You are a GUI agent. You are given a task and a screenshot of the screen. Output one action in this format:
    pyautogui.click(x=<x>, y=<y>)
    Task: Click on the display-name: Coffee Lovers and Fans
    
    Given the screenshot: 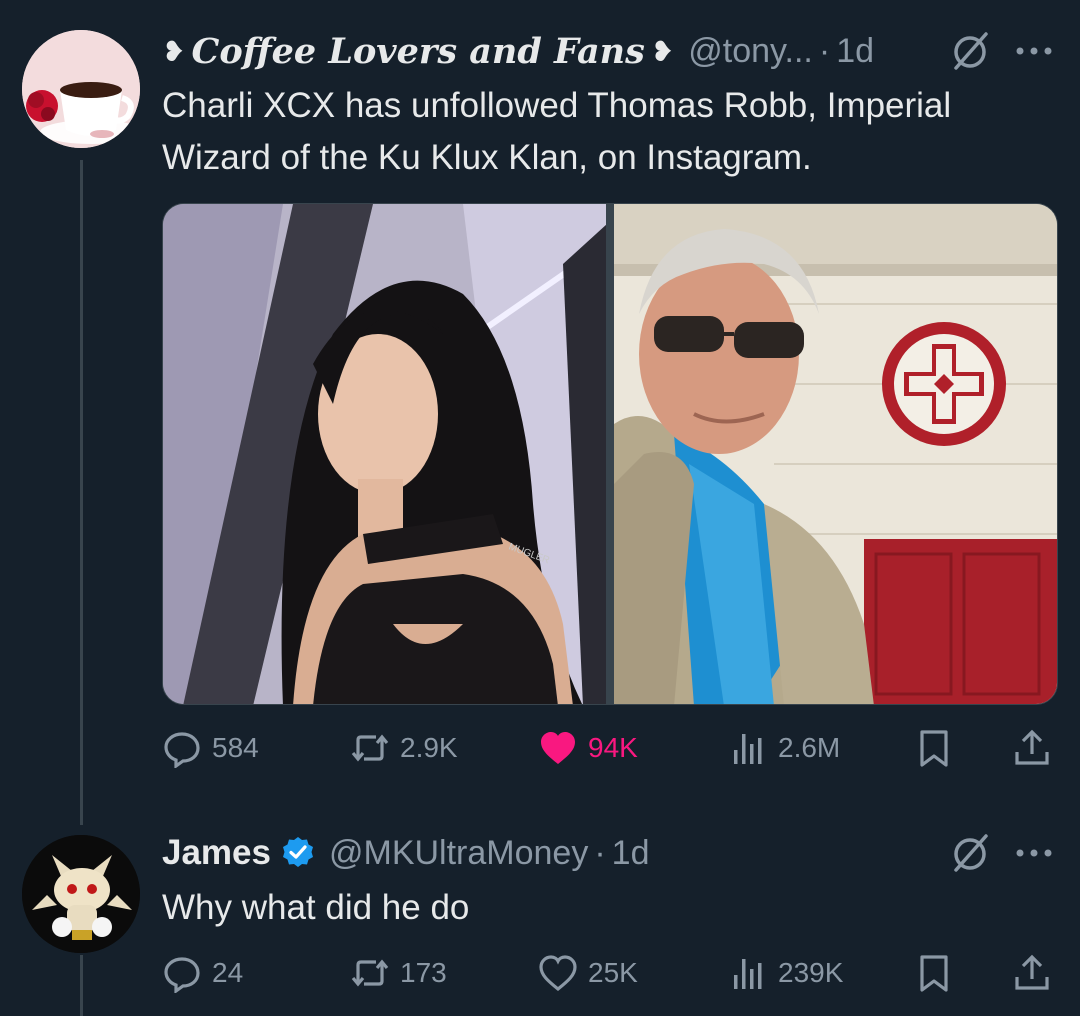 What is the action you would take?
    pyautogui.click(x=417, y=51)
    